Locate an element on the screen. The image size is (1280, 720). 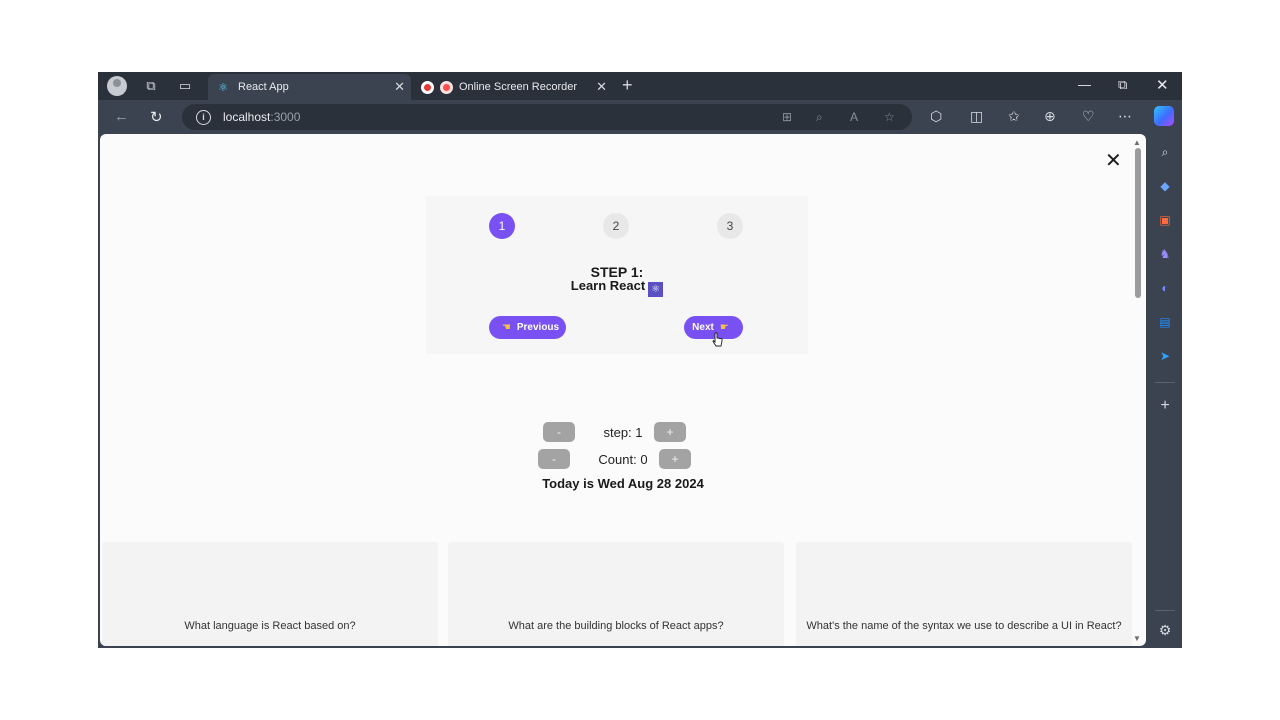
step-increment-button: + is located at coordinates (670, 432).